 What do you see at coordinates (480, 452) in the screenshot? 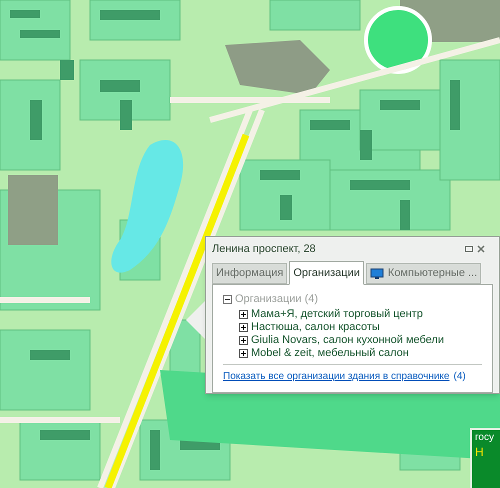
I see `sign-text: Н` at bounding box center [480, 452].